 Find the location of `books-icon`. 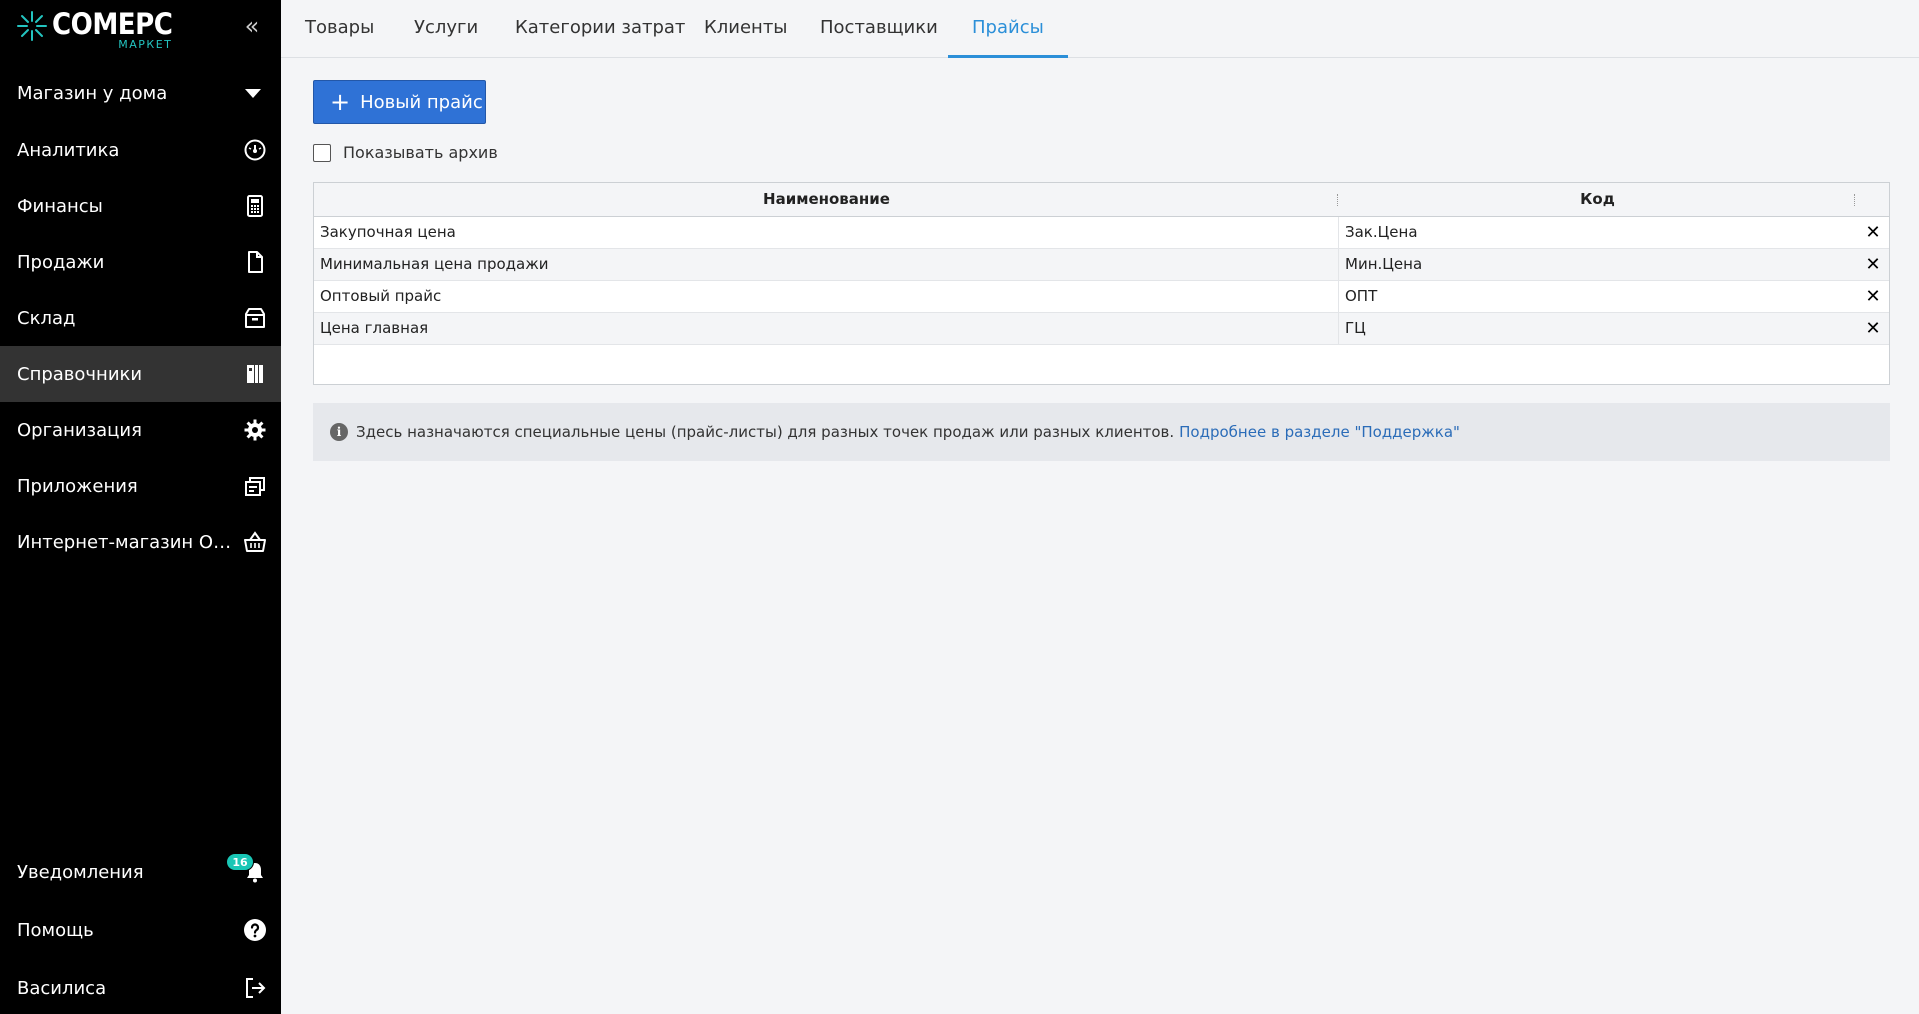

books-icon is located at coordinates (255, 374).